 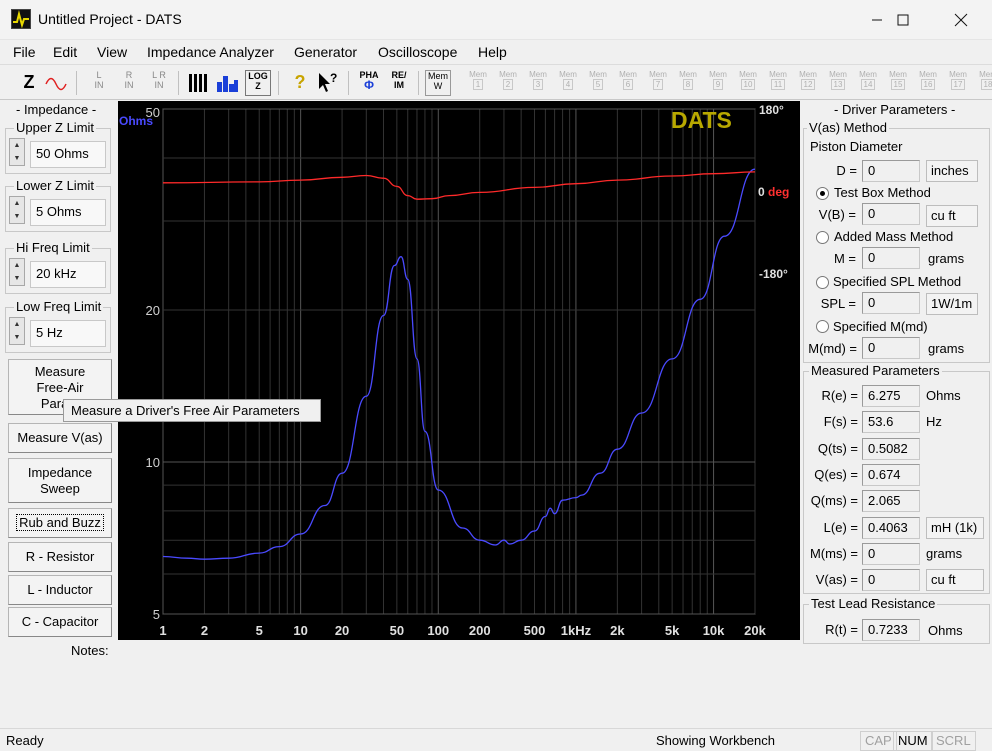 I want to click on status-bar: Ready Showing Workbench CAP NUM SCRL, so click(x=496, y=739).